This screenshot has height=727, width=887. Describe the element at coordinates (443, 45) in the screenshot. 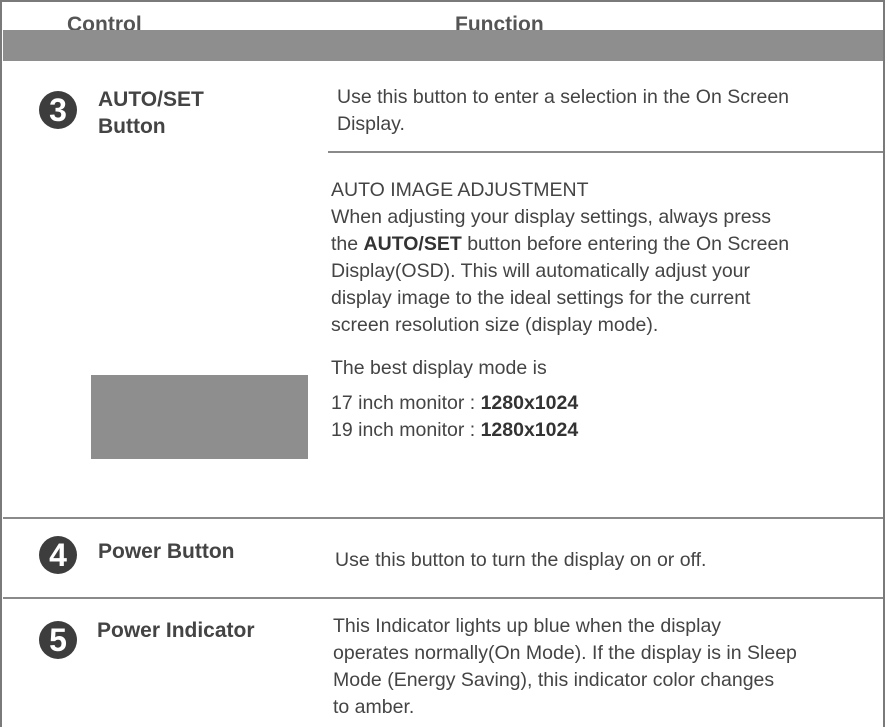

I see `header-bar` at that location.